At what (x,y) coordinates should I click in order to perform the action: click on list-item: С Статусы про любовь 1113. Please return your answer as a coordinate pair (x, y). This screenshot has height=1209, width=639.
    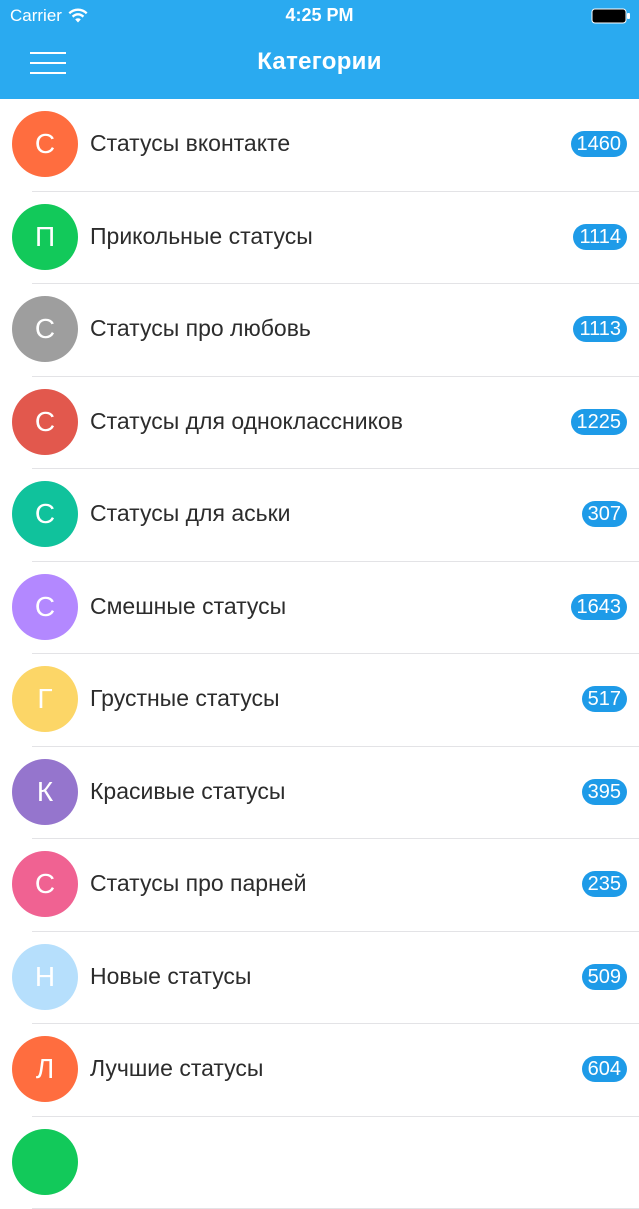
    Looking at the image, I should click on (319, 330).